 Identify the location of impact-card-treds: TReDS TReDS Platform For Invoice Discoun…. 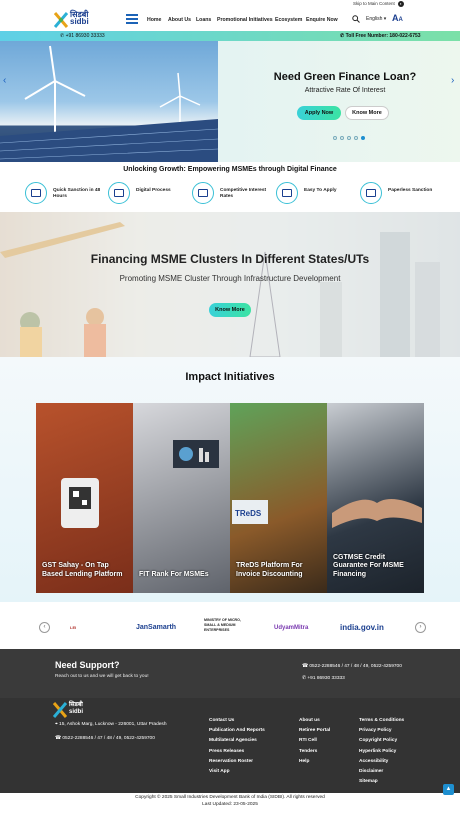
(278, 498).